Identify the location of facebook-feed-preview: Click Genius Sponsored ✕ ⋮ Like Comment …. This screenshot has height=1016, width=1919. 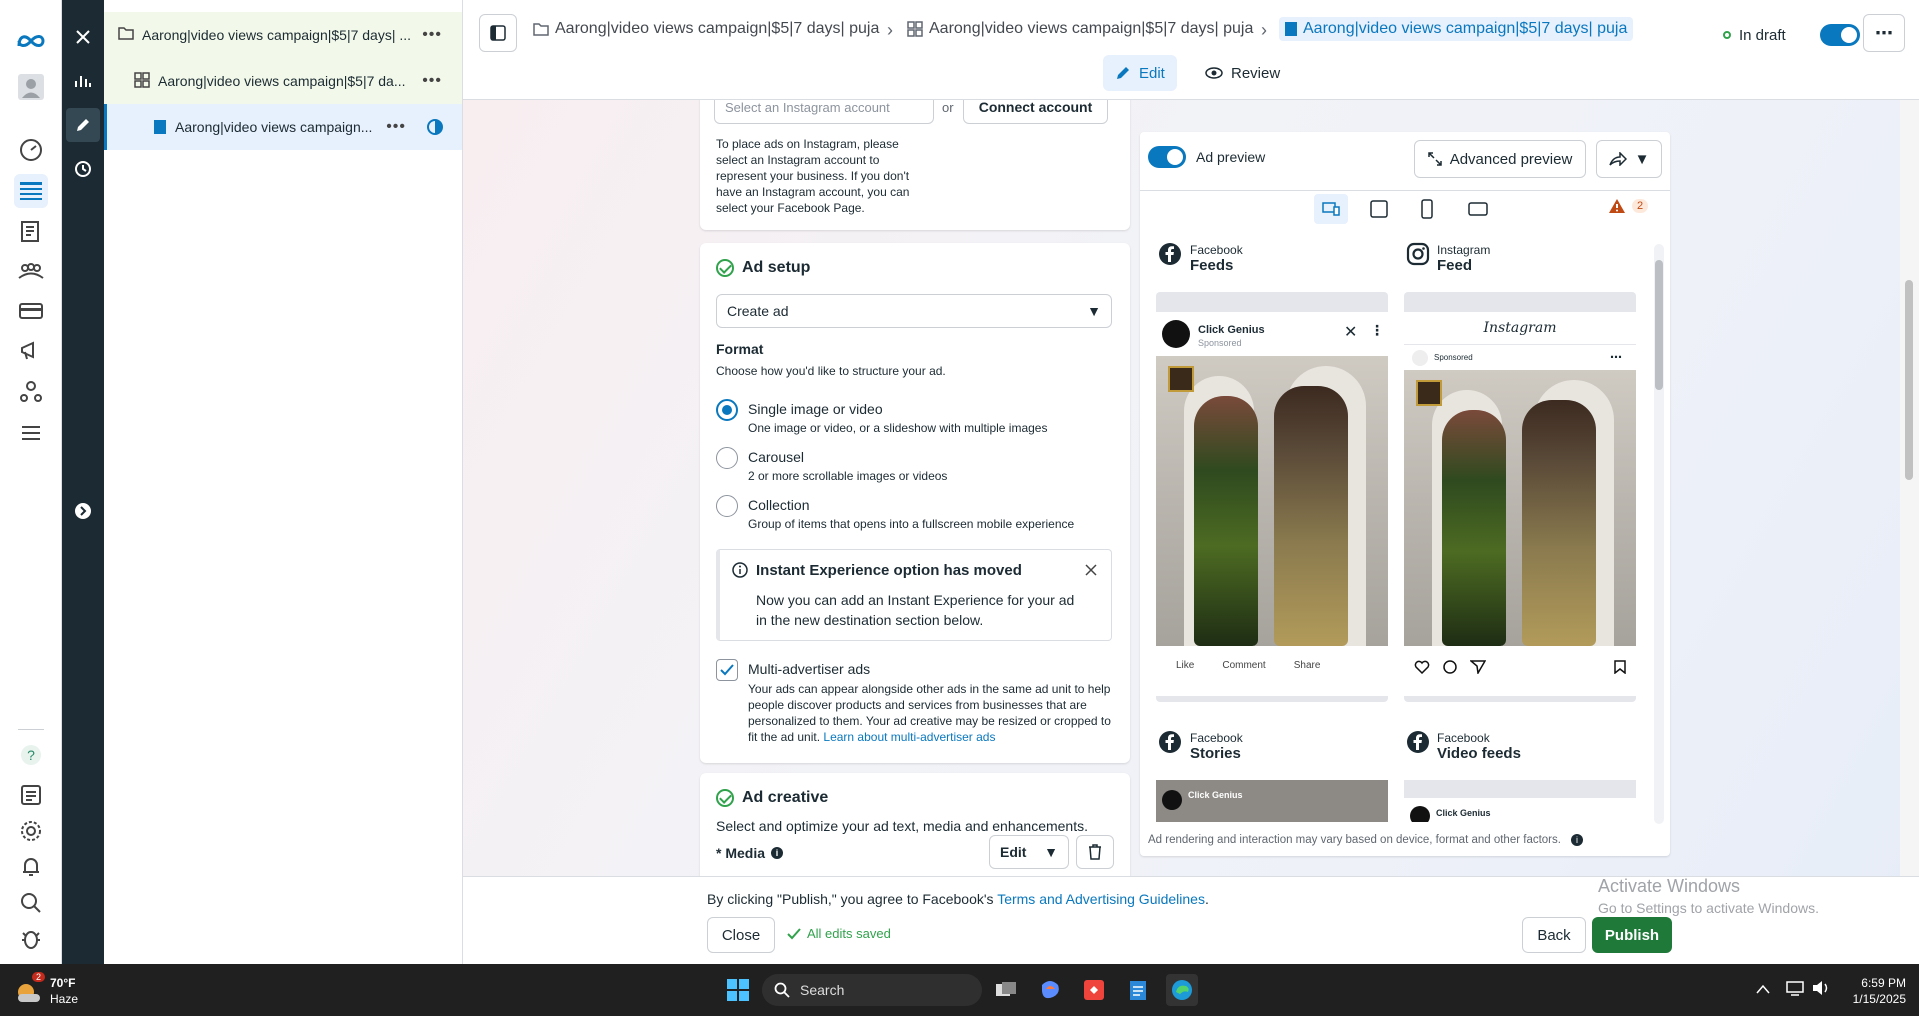
(1272, 497).